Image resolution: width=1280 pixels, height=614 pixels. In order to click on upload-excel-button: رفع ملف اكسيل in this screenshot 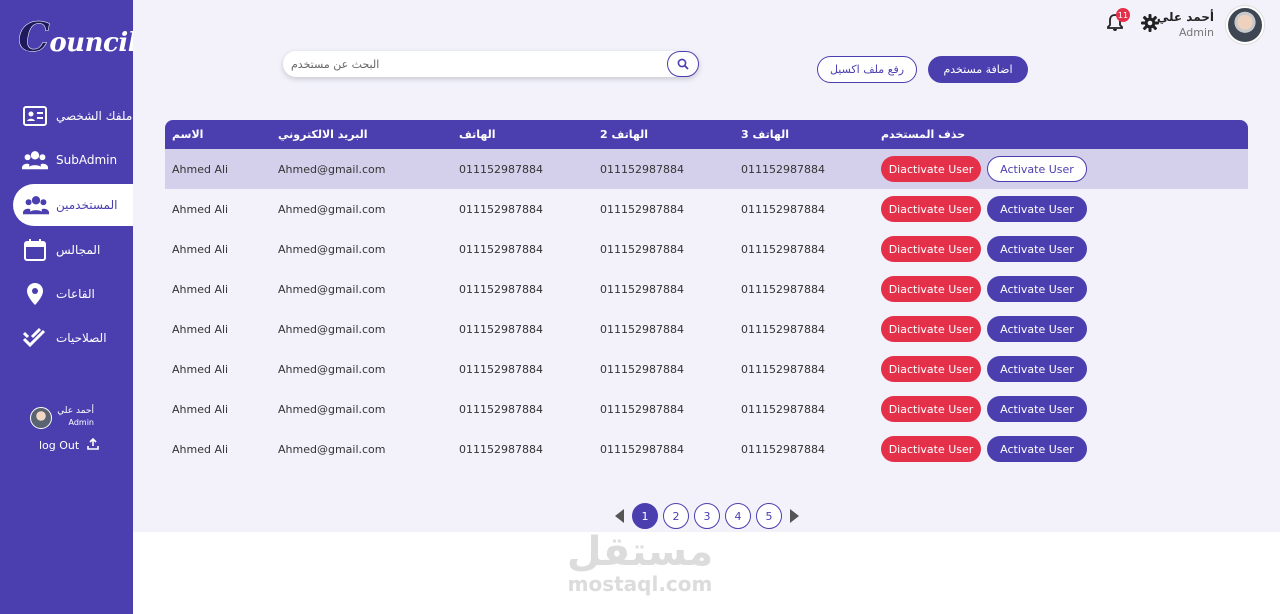, I will do `click(867, 69)`.